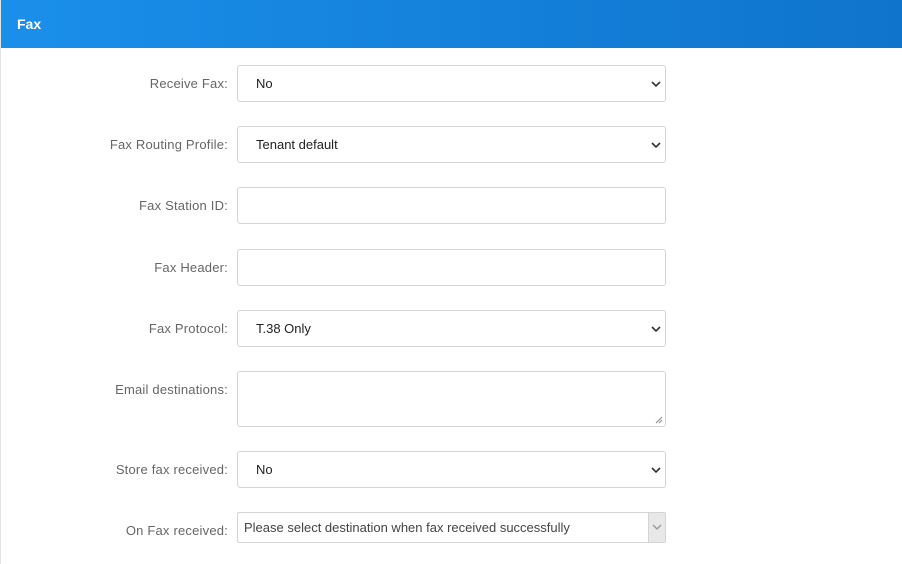  I want to click on station-id-input, so click(451, 205).